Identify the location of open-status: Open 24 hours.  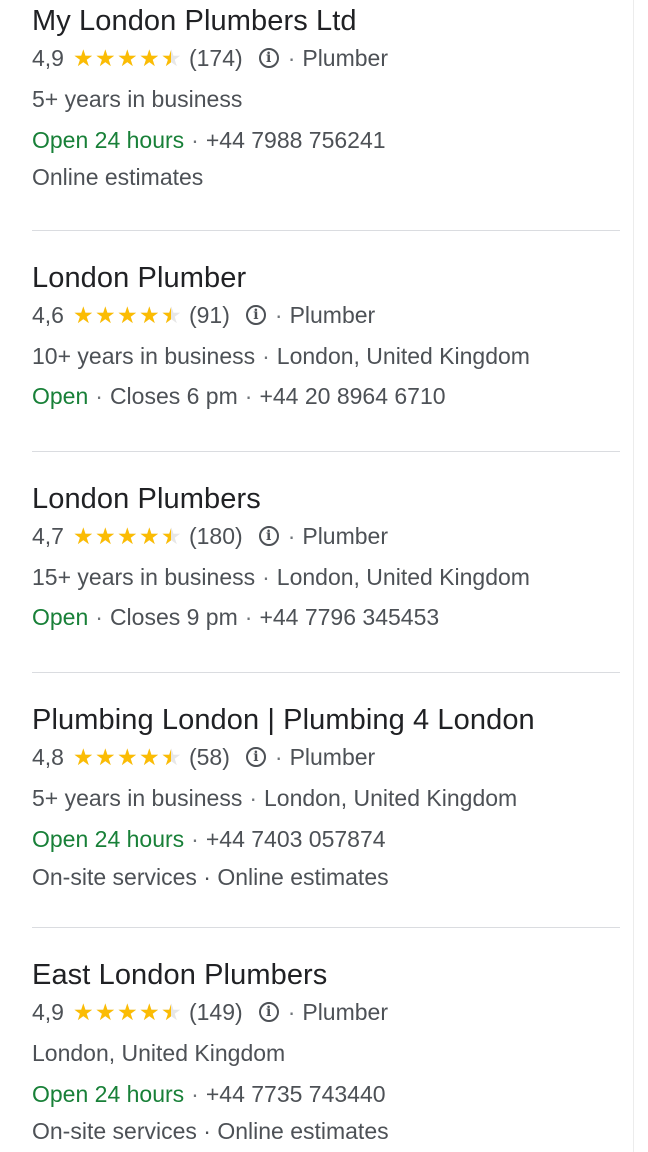
(108, 839).